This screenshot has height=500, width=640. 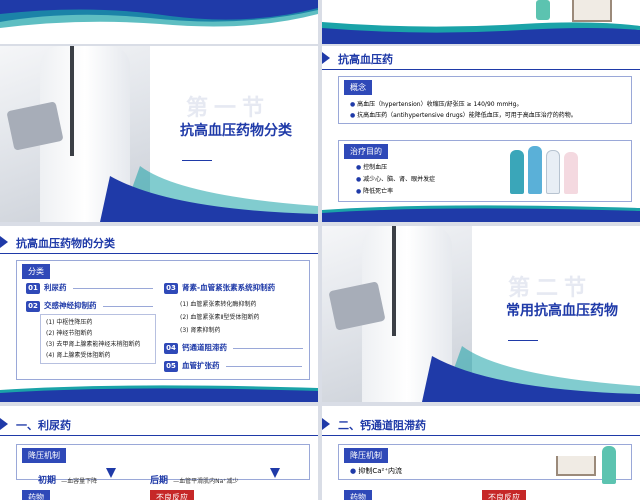 I want to click on category-02-sub-3: (3) 去甲肾上腺素能神经末梢阻断药, so click(x=93, y=344).